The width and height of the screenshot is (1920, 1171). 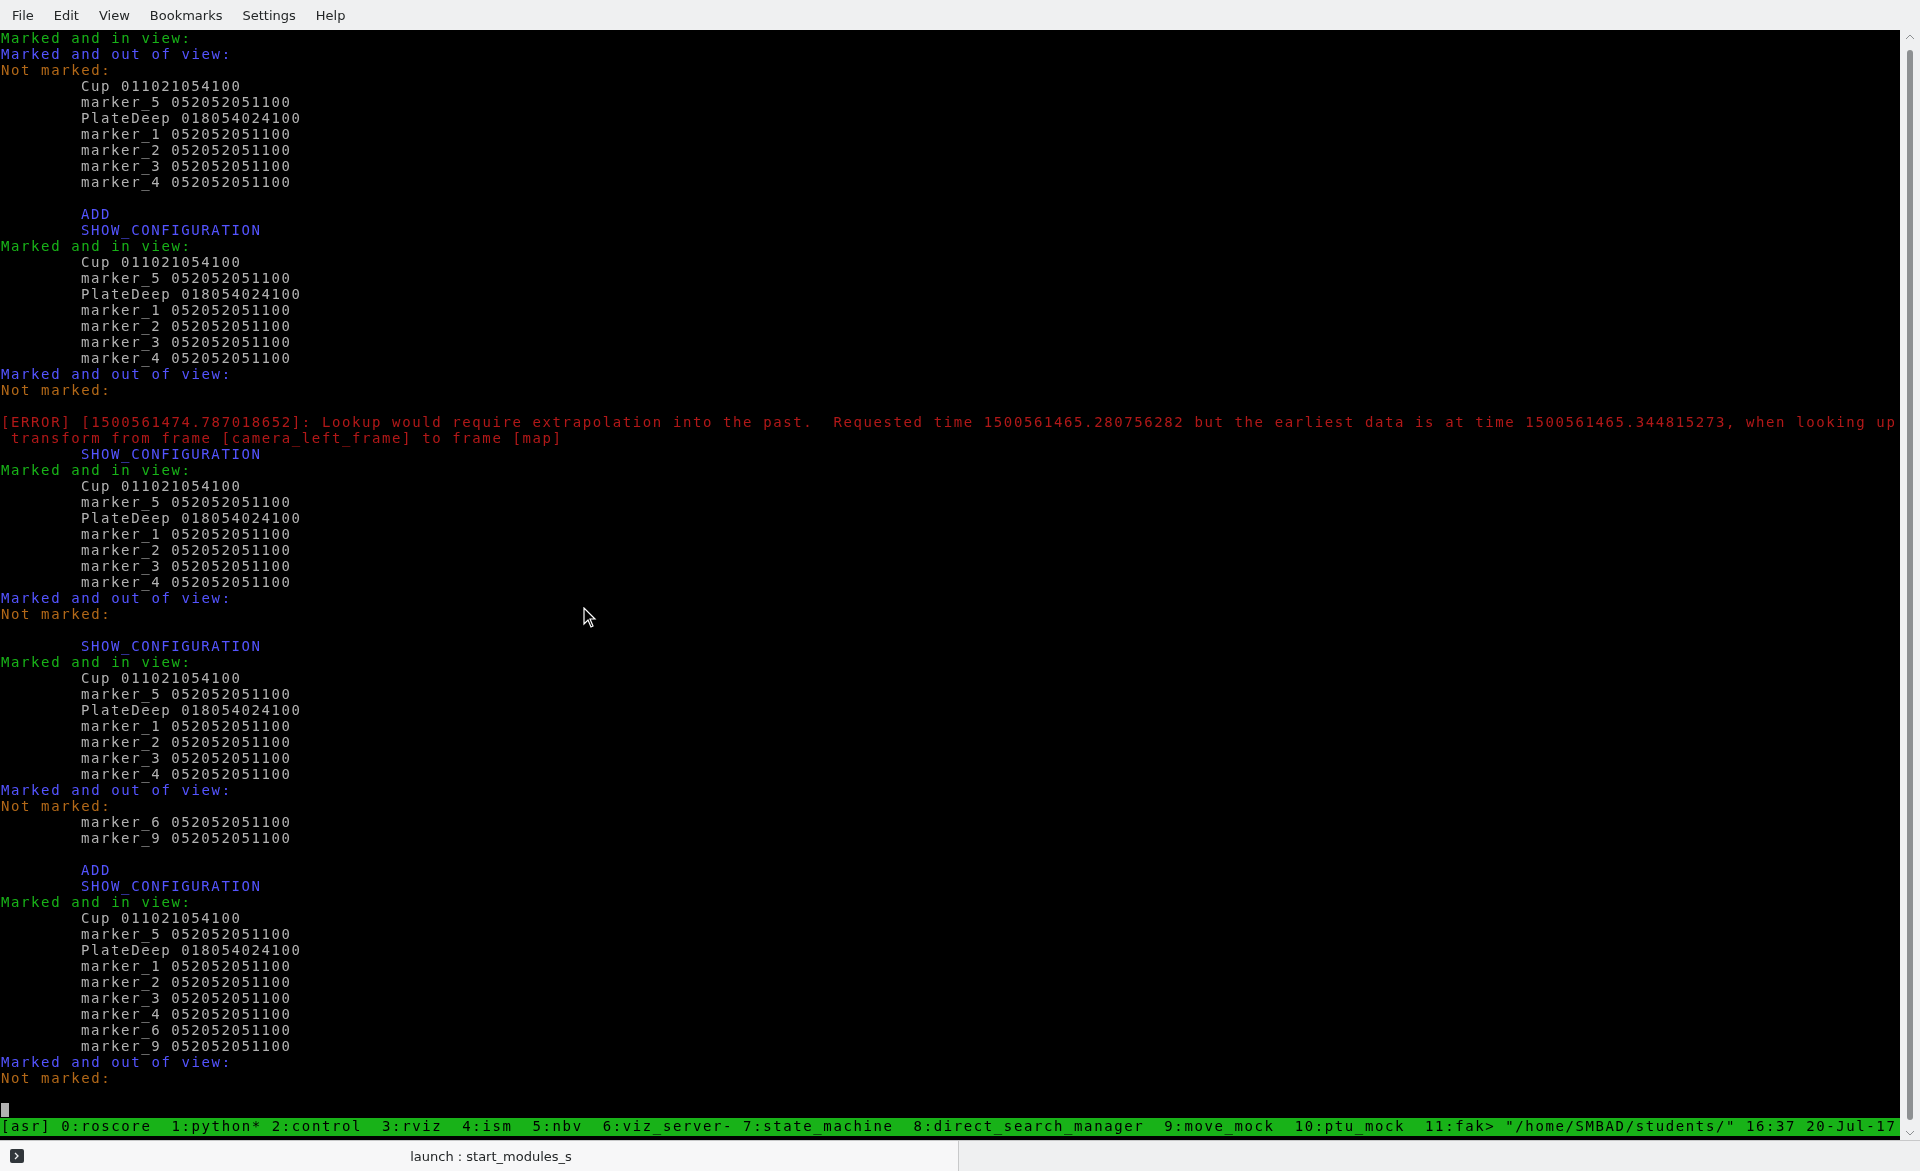 I want to click on scrollbar, so click(x=1910, y=585).